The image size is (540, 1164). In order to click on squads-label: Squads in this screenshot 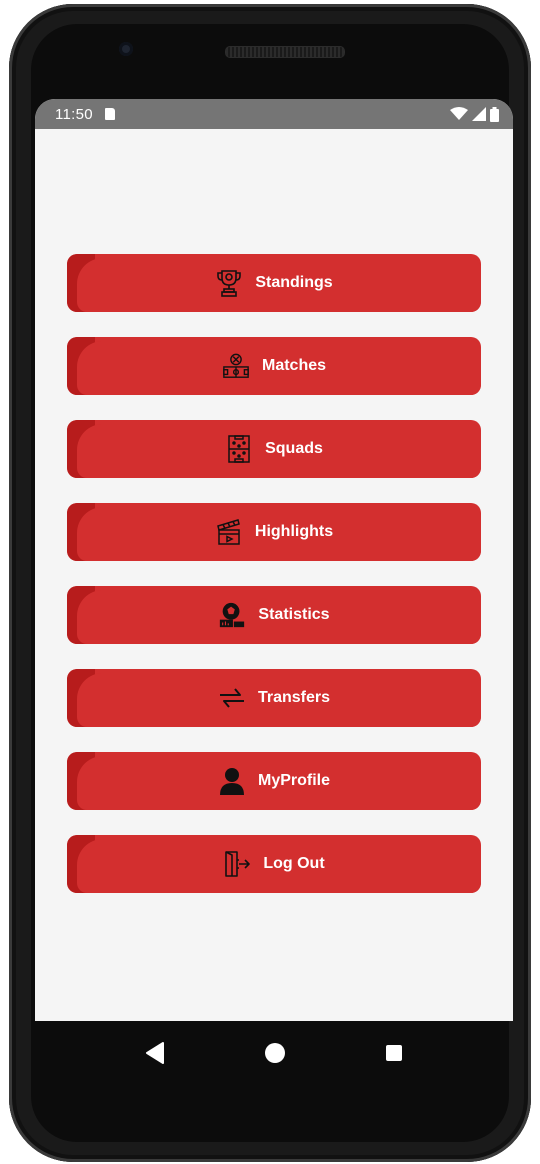, I will do `click(294, 448)`.